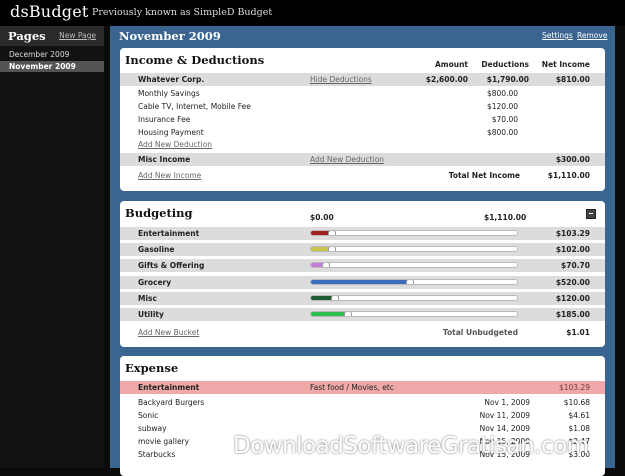  Describe the element at coordinates (194, 106) in the screenshot. I see `deduction-name: Cable TV, Internet, Mobile Fee` at that location.